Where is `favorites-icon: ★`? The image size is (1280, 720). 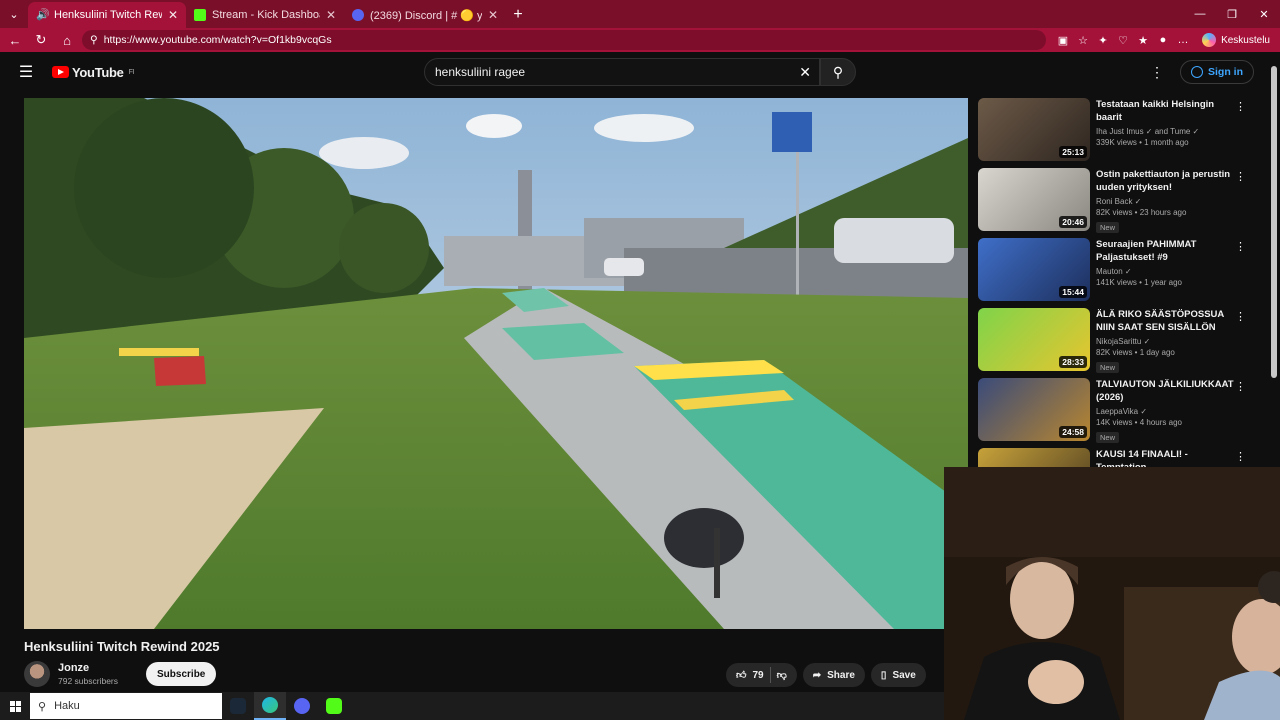 favorites-icon: ★ is located at coordinates (1143, 40).